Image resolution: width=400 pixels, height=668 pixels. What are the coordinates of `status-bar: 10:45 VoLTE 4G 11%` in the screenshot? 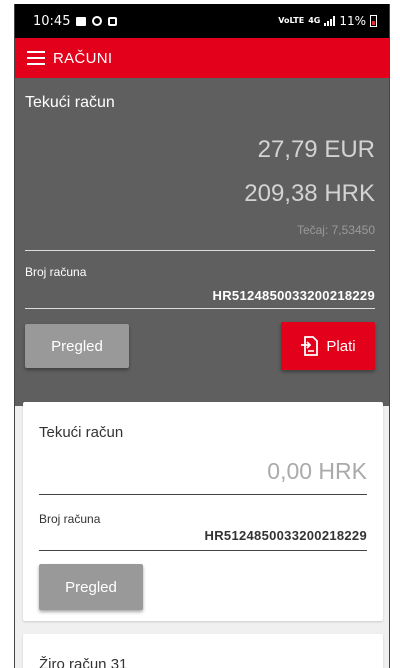 It's located at (202, 21).